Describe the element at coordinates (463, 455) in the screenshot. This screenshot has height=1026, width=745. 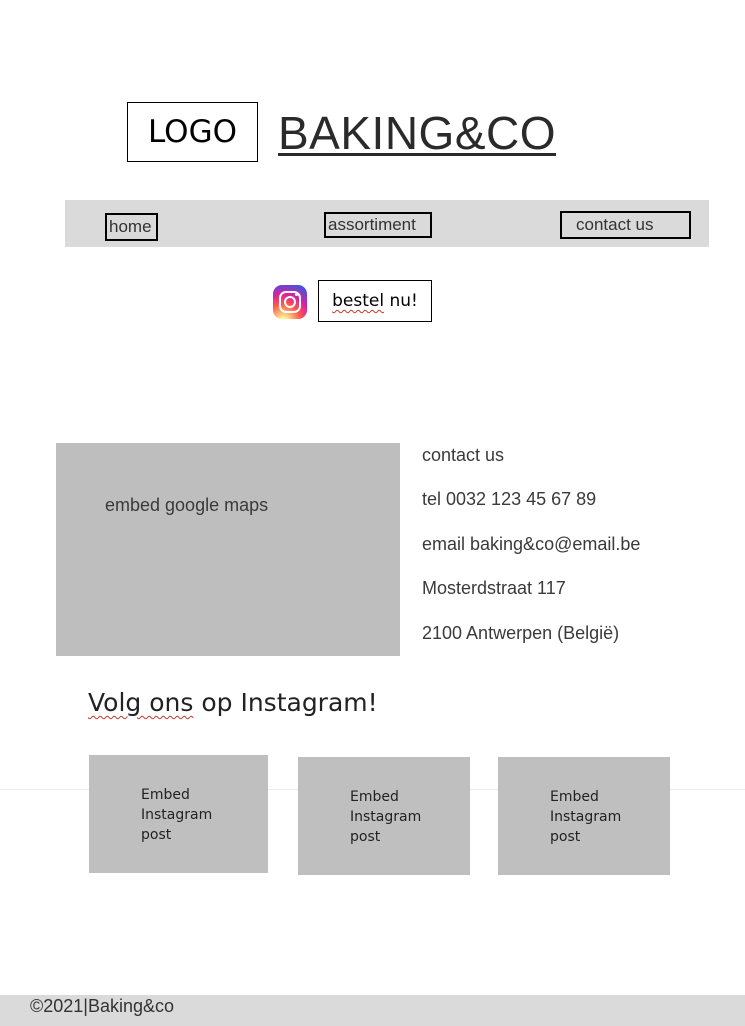
I see `contact-heading: contact us` at that location.